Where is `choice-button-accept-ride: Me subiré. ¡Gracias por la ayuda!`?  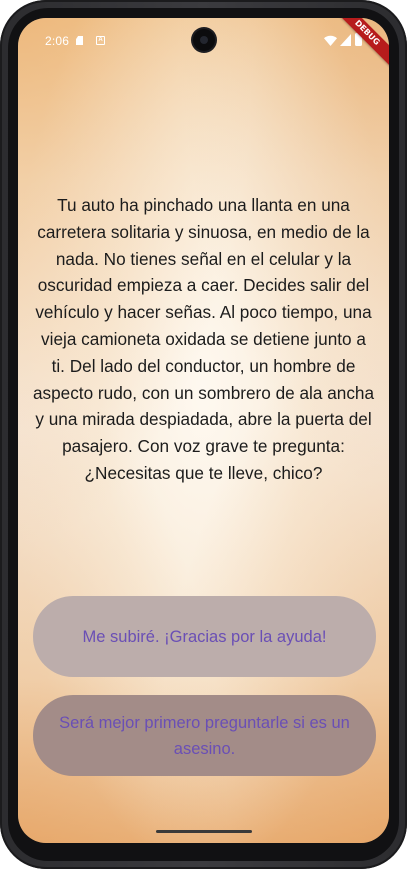 choice-button-accept-ride: Me subiré. ¡Gracias por la ayuda! is located at coordinates (204, 636).